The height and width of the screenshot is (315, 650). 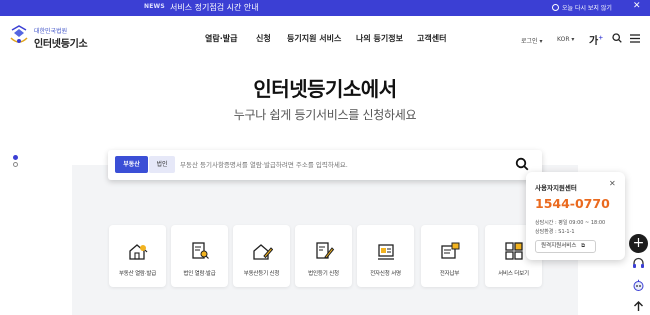 What do you see at coordinates (15, 157) in the screenshot?
I see `slide-indicator-active` at bounding box center [15, 157].